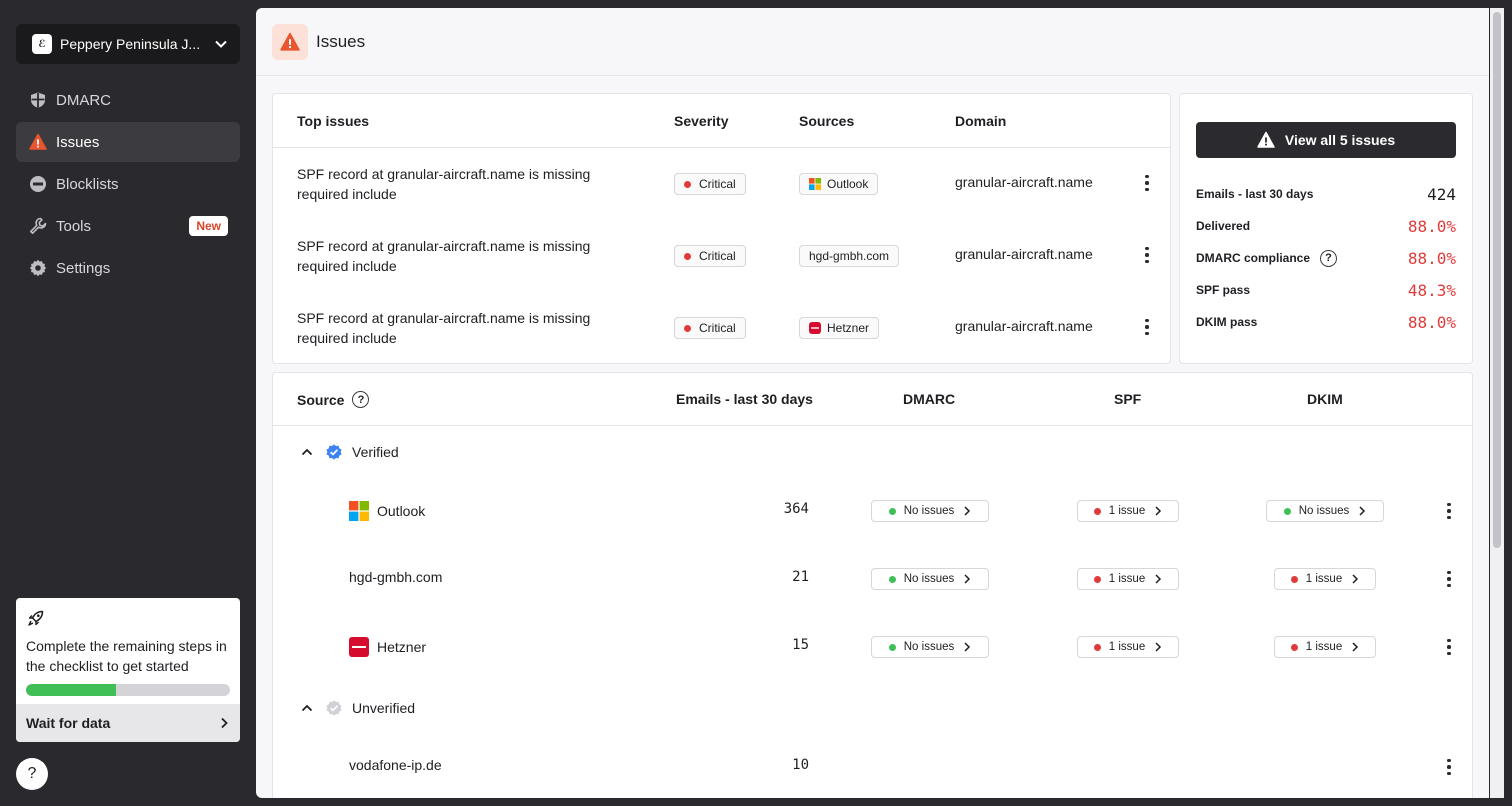  Describe the element at coordinates (128, 226) in the screenshot. I see `sidebar-item-tools: Tools New` at that location.